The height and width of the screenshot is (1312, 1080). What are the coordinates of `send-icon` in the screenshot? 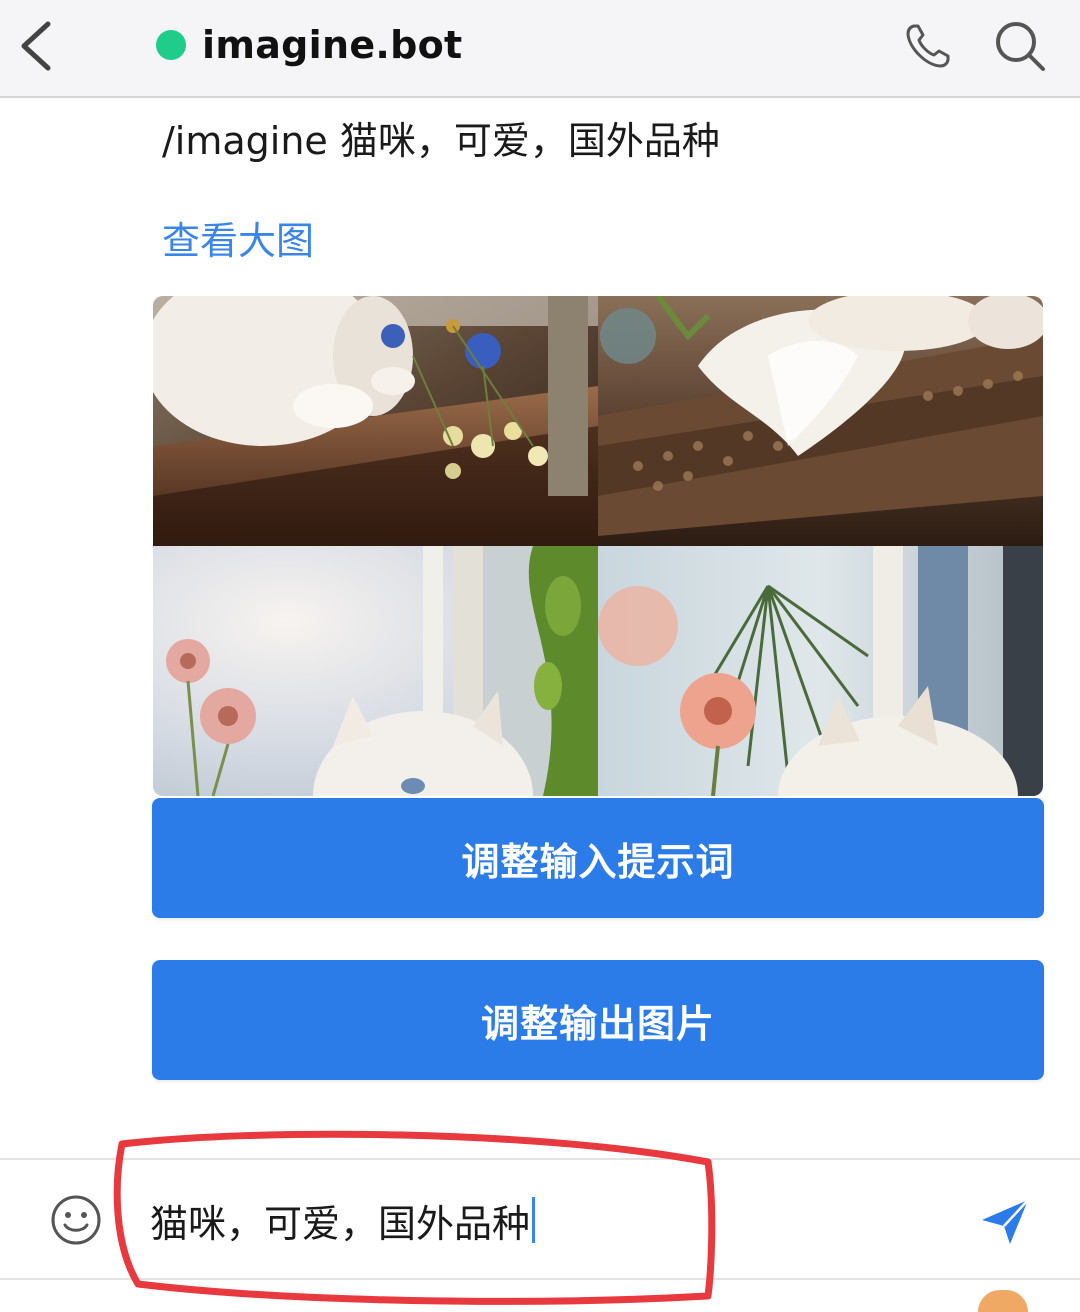 It's located at (1005, 1221).